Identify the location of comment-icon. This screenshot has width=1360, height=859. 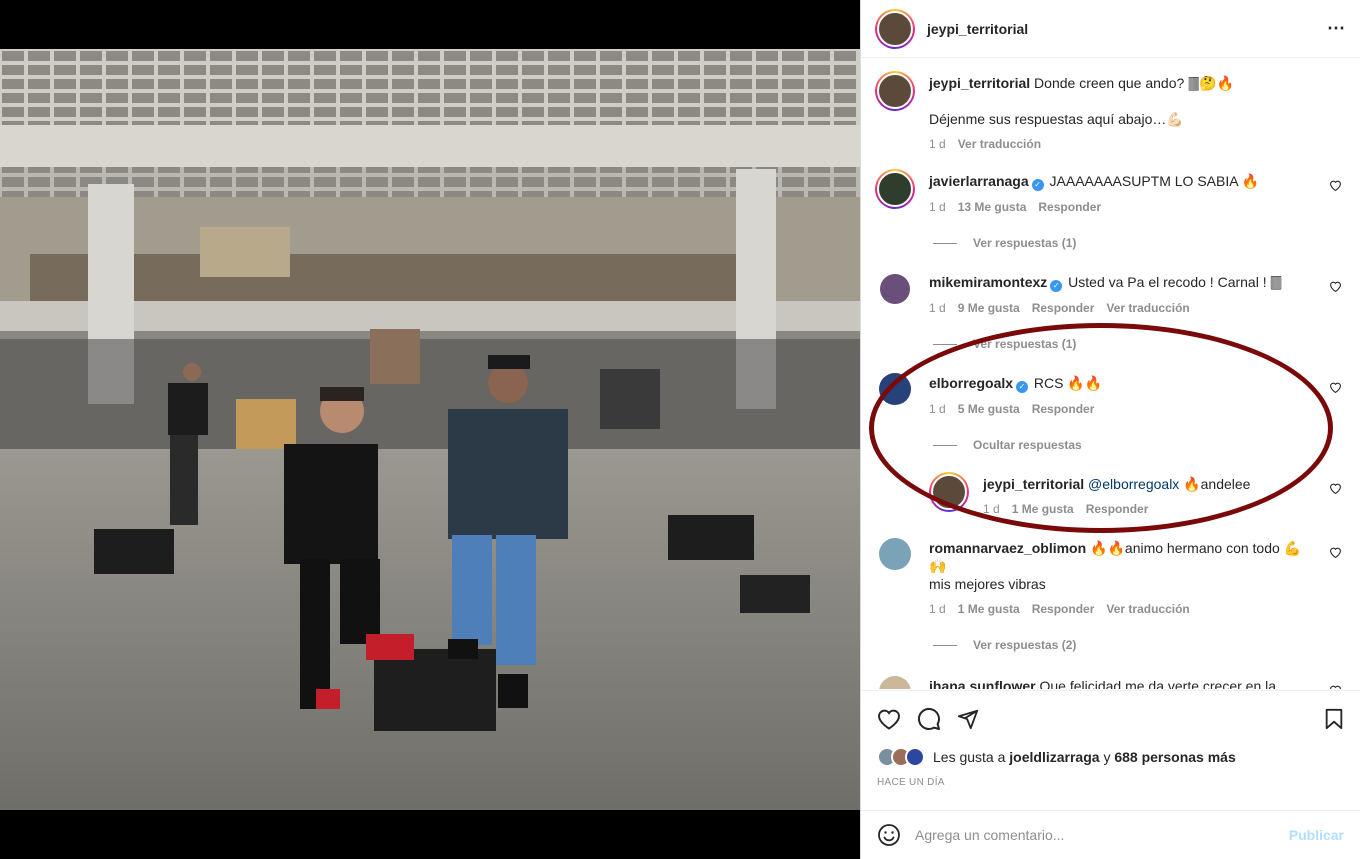
(929, 719).